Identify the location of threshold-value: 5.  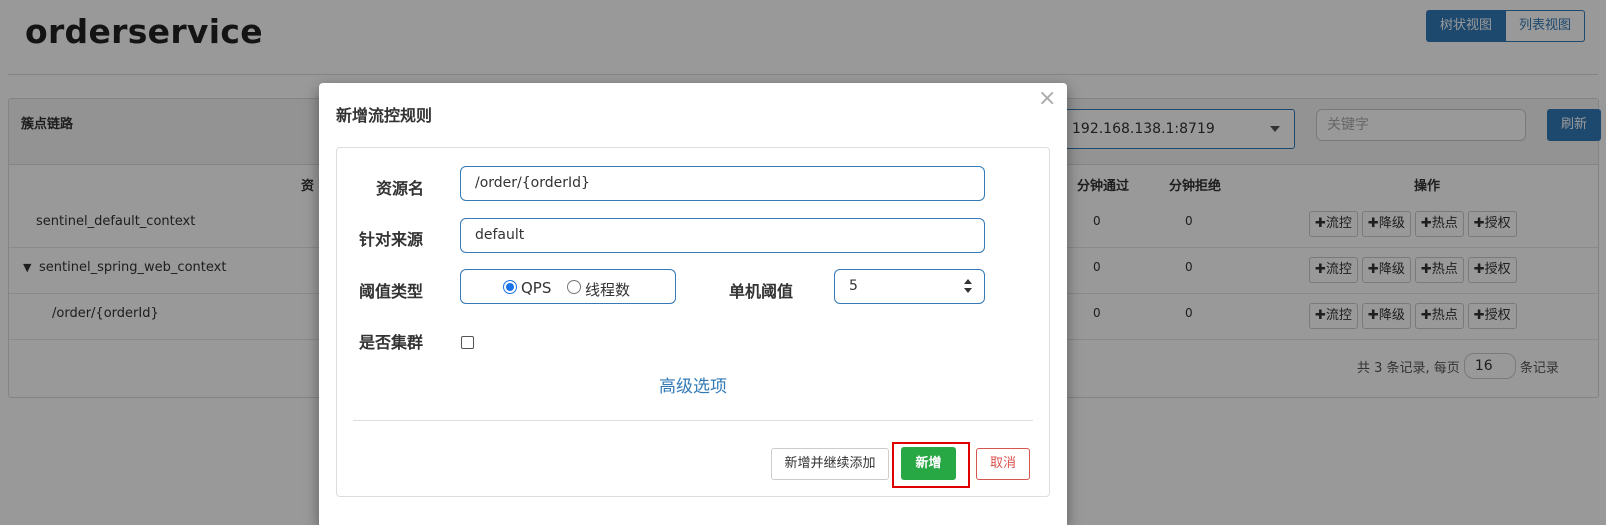
(853, 286).